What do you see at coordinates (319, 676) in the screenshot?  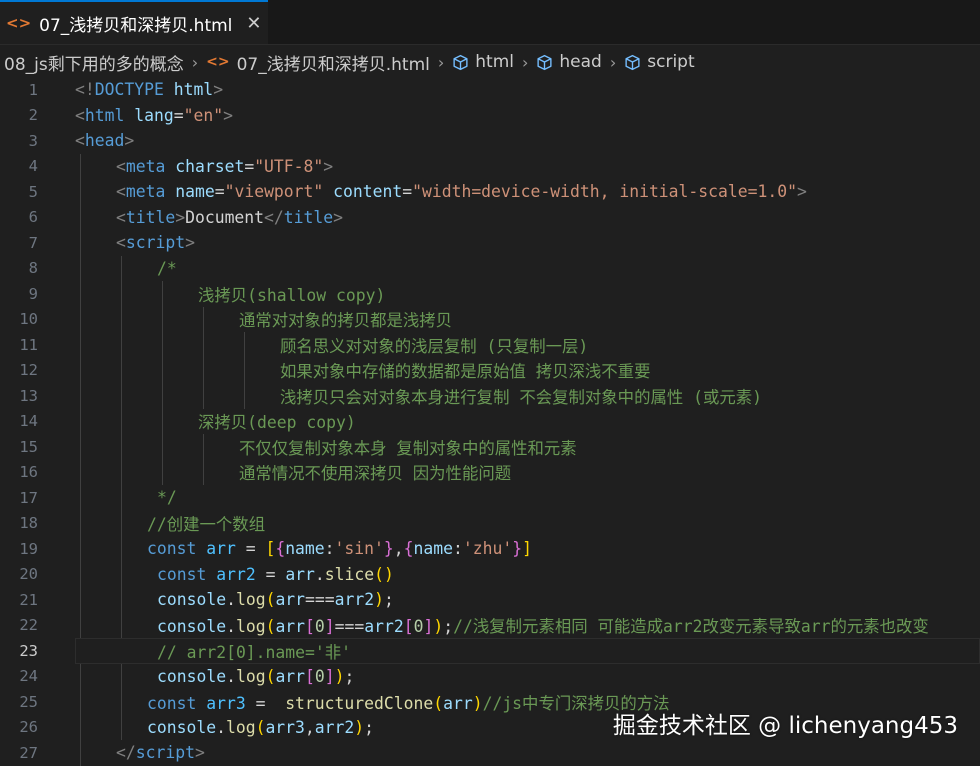 I see `code-token: 0` at bounding box center [319, 676].